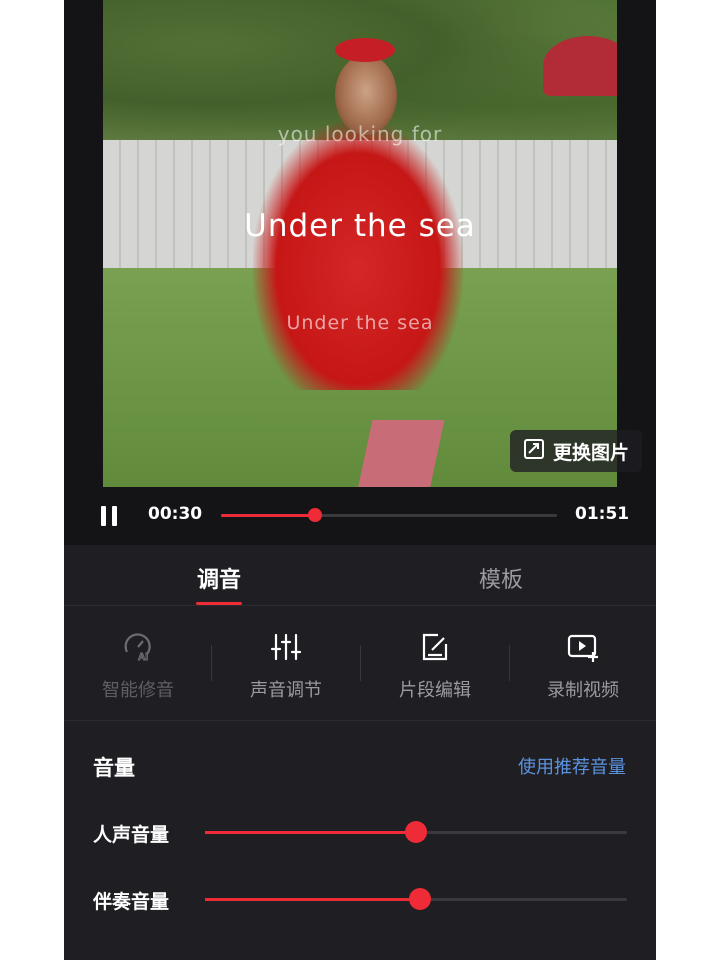 The width and height of the screenshot is (720, 960). Describe the element at coordinates (286, 690) in the screenshot. I see `tool-label: 声音调节` at that location.